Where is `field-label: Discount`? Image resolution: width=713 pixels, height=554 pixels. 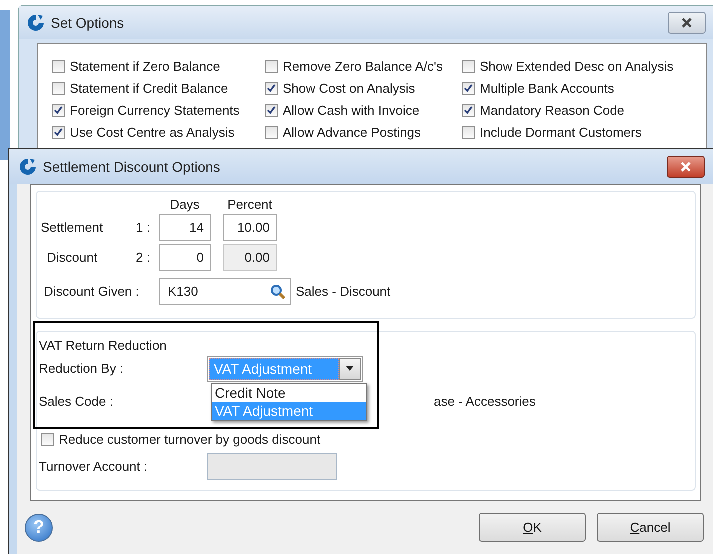 field-label: Discount is located at coordinates (72, 257).